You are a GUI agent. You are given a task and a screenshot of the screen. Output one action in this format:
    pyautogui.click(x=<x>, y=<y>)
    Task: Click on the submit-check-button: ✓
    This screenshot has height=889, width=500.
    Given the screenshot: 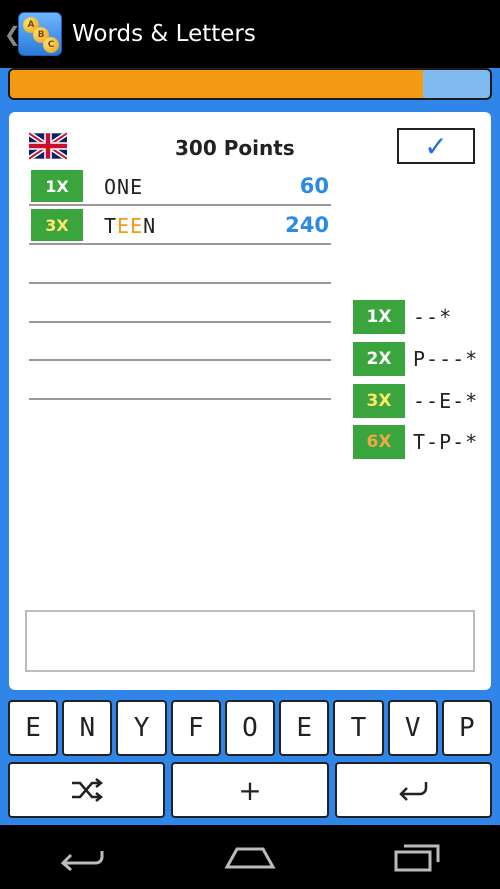 What is the action you would take?
    pyautogui.click(x=436, y=146)
    